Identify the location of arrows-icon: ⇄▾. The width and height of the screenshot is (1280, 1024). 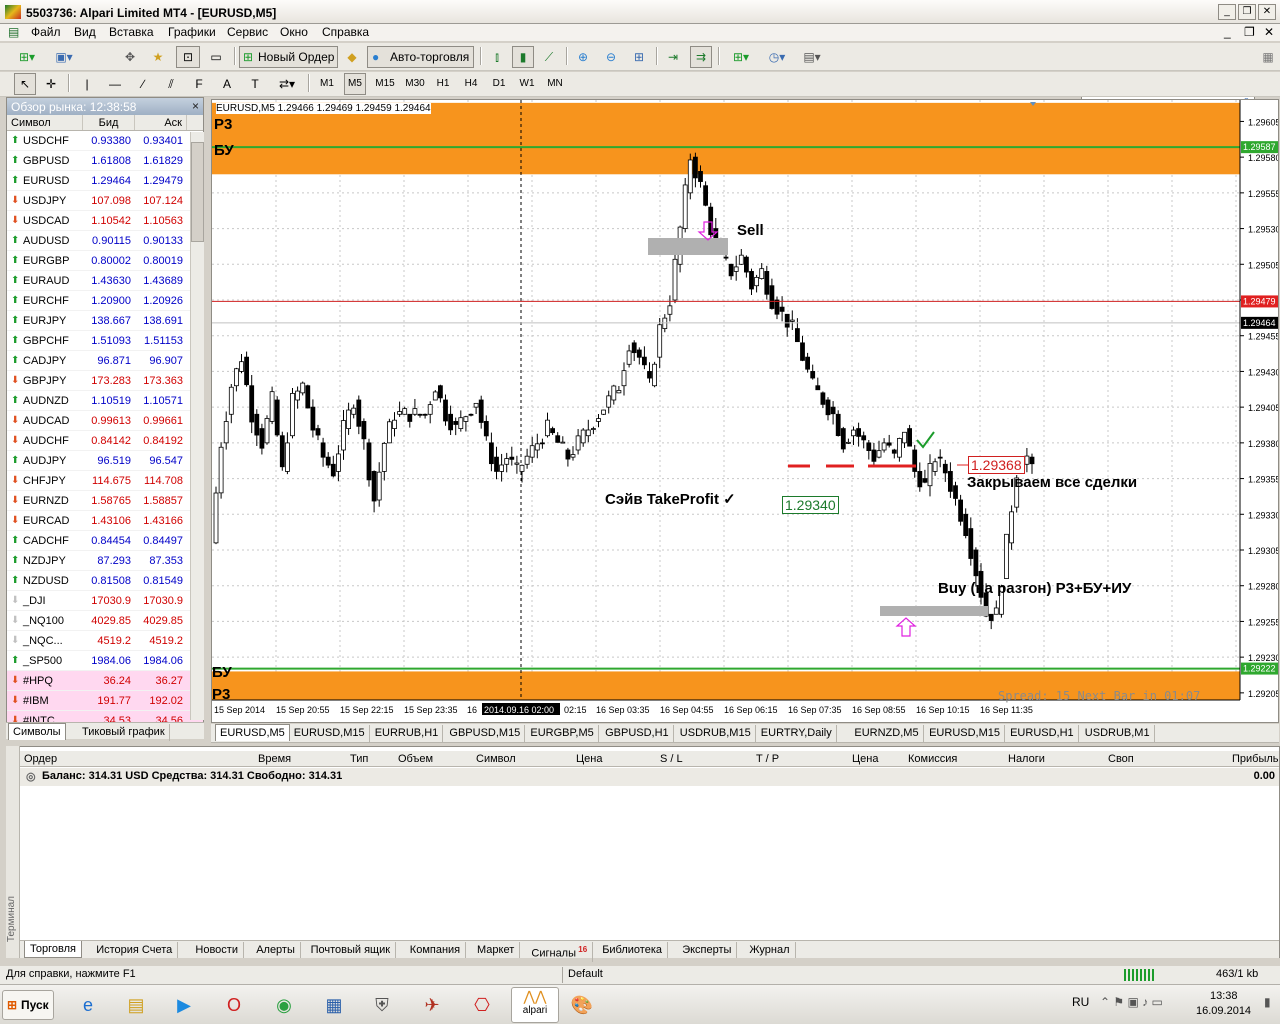
(287, 84).